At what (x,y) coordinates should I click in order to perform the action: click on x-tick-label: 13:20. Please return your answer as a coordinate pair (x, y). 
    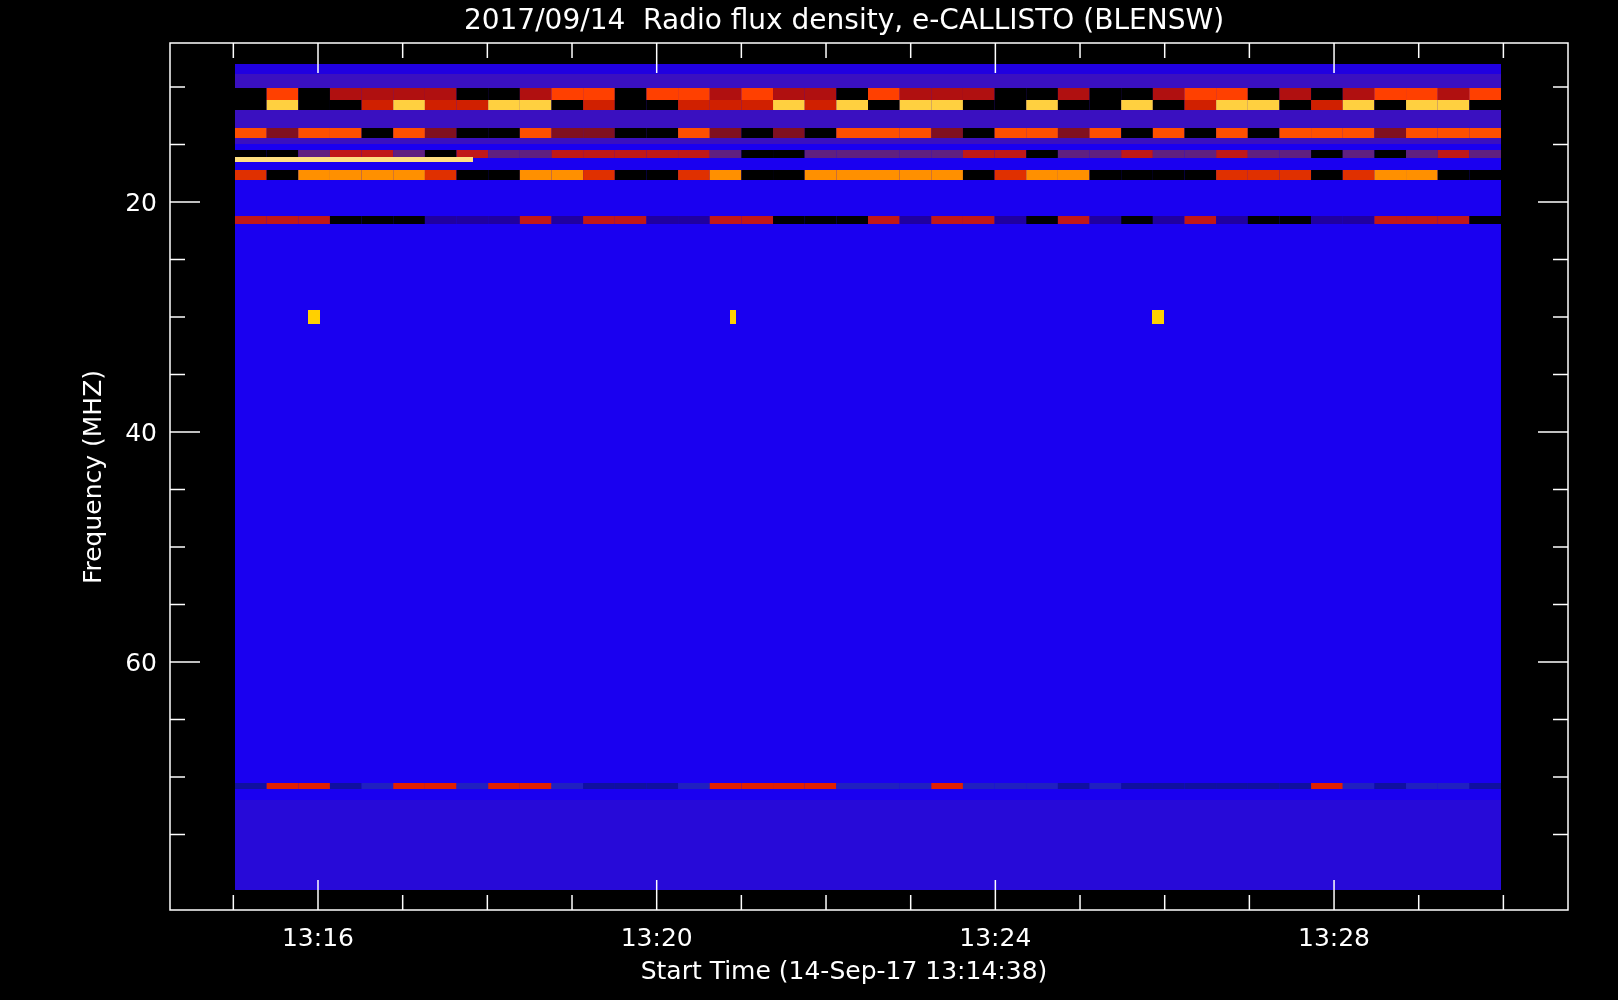
    Looking at the image, I should click on (656, 937).